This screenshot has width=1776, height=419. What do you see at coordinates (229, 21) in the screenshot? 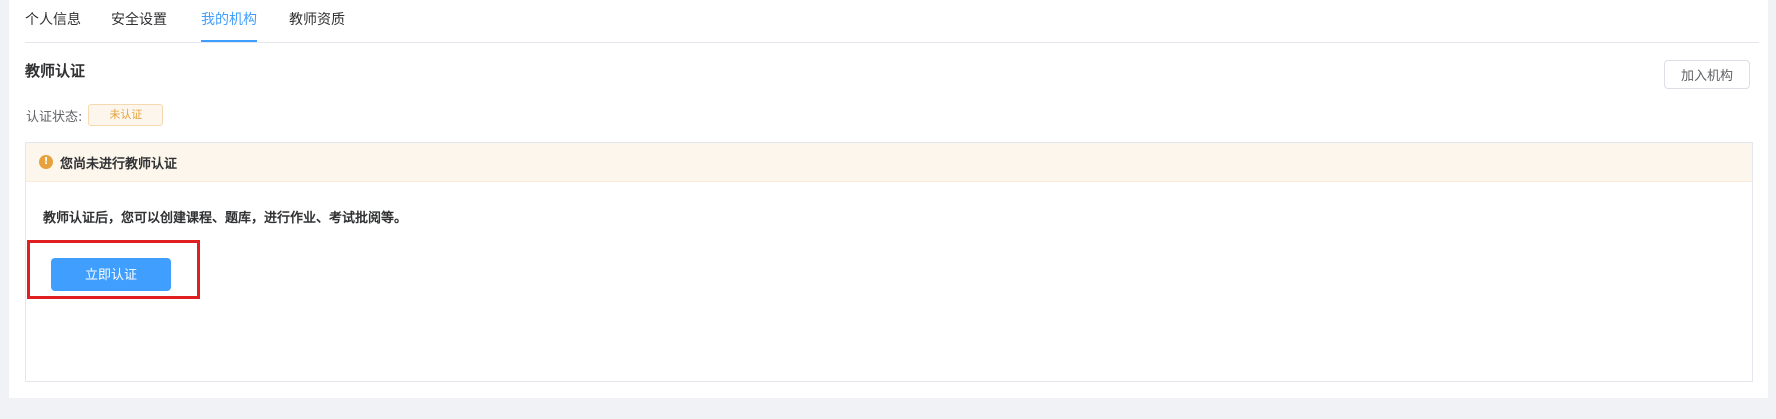
I see `tab-my-institution: 我的机构` at bounding box center [229, 21].